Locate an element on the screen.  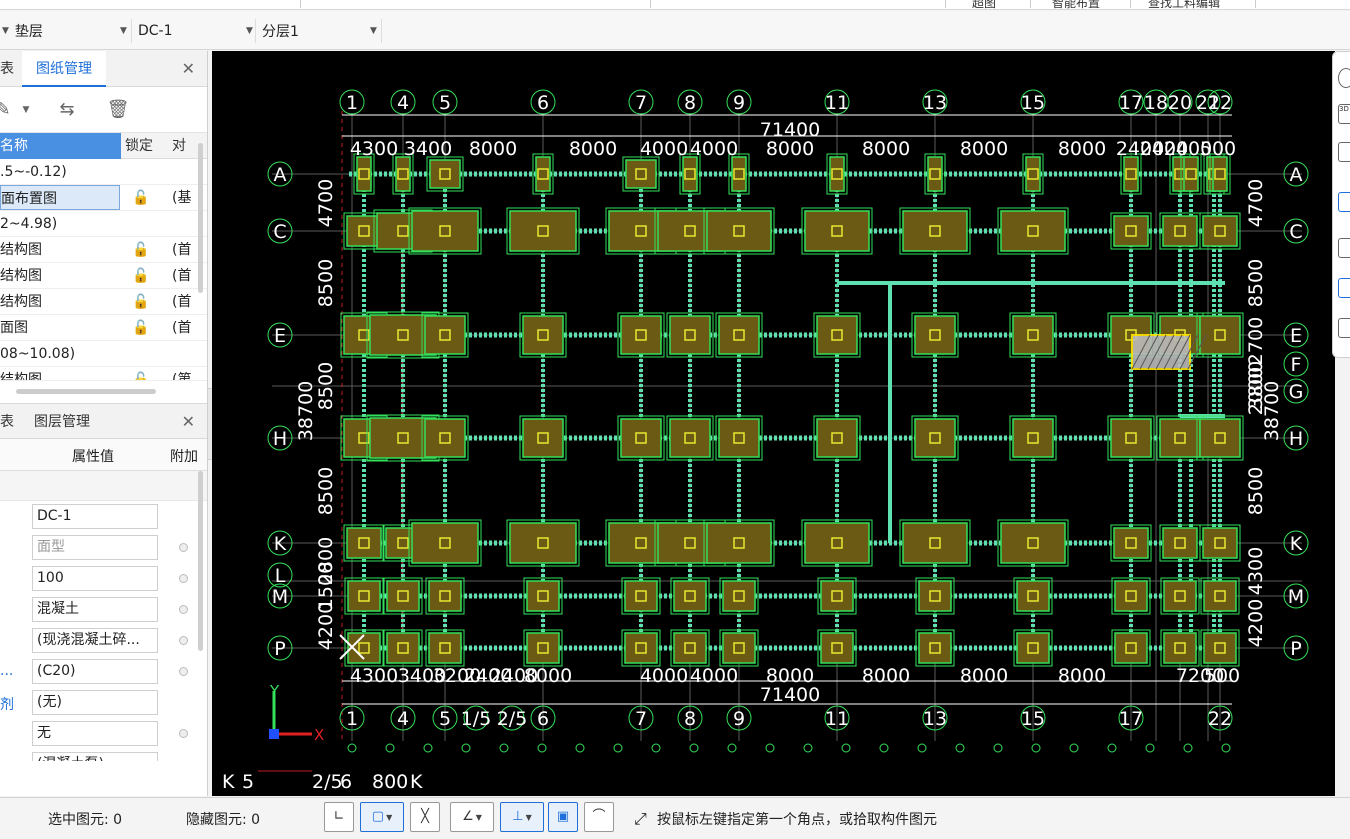
dimension-total: 38700 is located at coordinates (1272, 411).